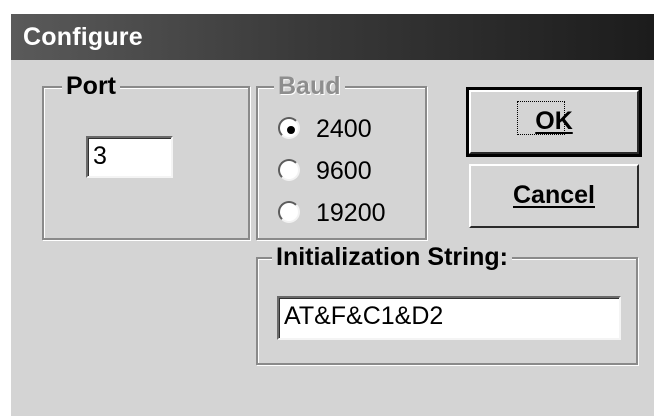 The image size is (654, 416). I want to click on baud-label-2400: 2400, so click(344, 129).